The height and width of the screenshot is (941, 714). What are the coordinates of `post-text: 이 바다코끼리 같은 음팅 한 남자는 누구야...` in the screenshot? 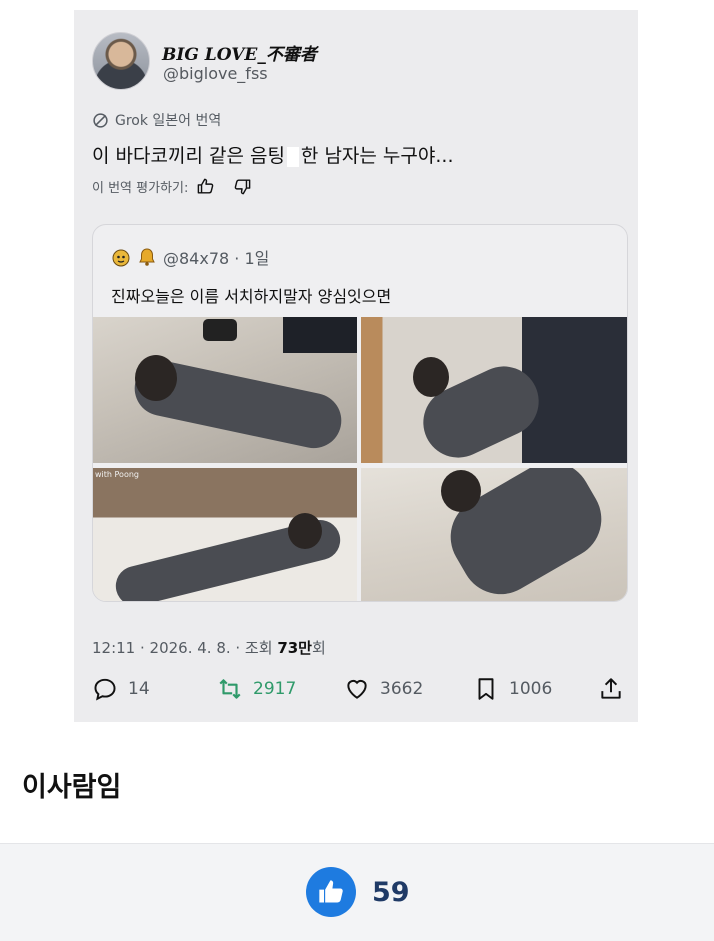 It's located at (272, 154).